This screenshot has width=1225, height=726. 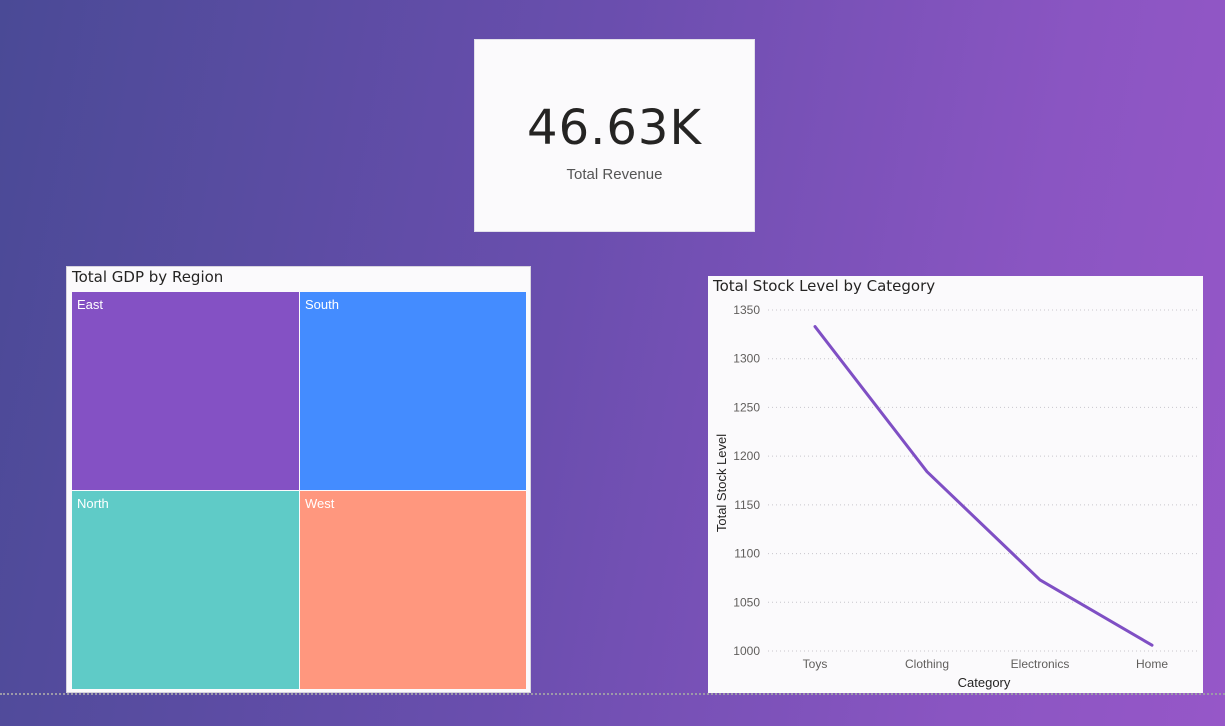 I want to click on kpi-value: 46.63K, so click(x=614, y=128).